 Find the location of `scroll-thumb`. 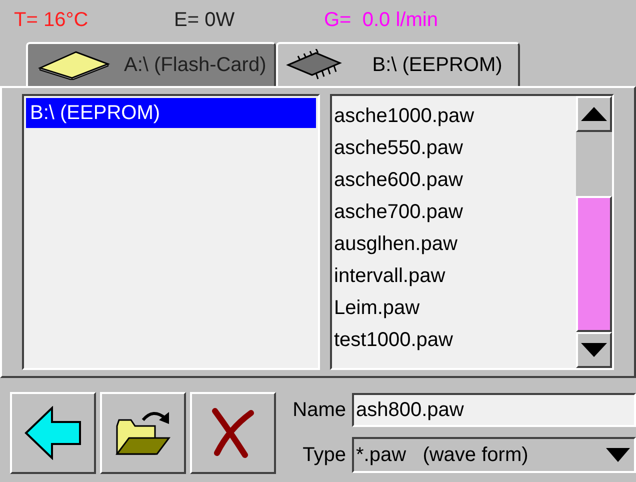

scroll-thumb is located at coordinates (594, 264).